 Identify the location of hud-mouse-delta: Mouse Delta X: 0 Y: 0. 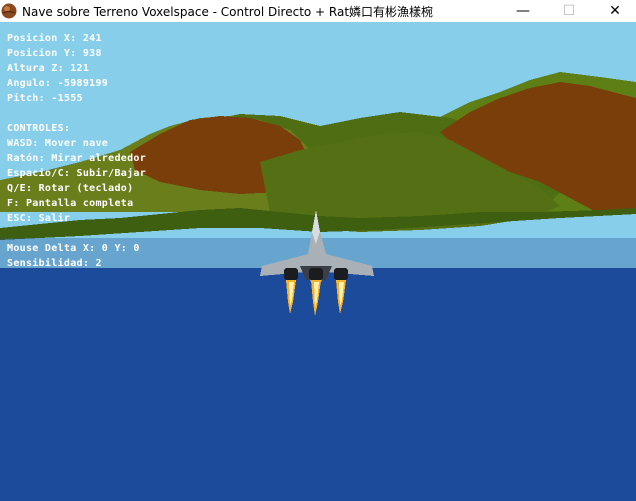
(73, 248).